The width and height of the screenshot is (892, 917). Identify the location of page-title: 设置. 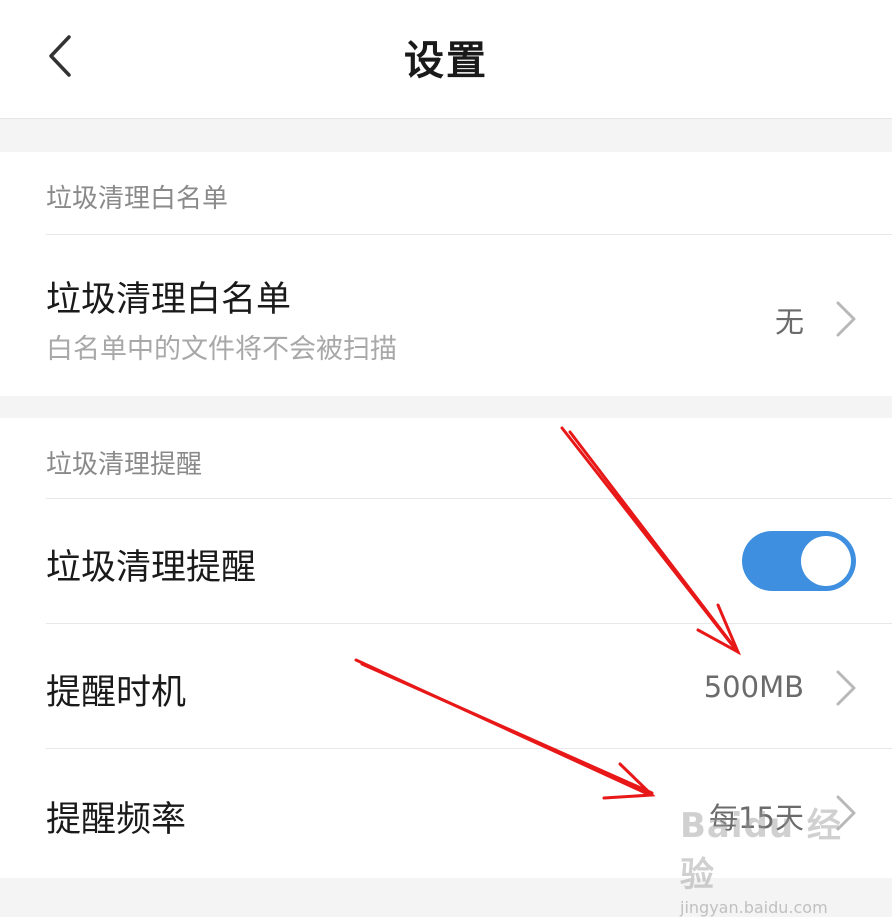
(446, 61).